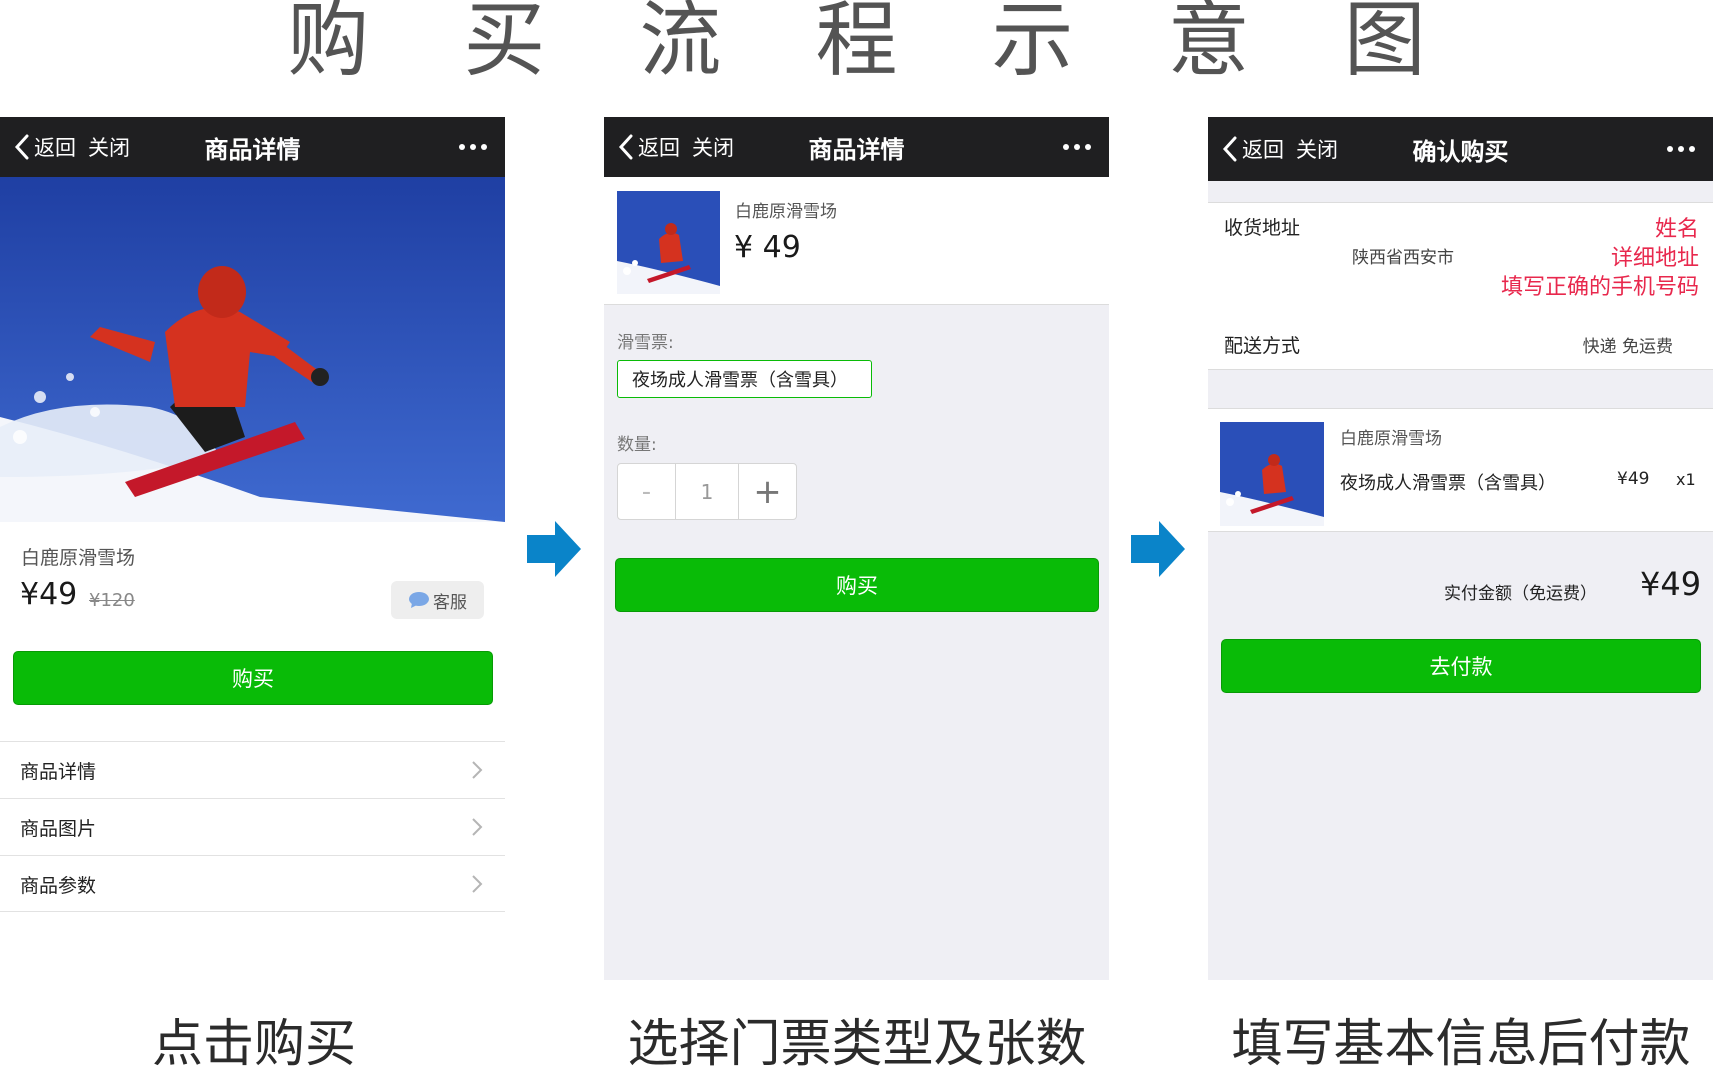 The image size is (1713, 1075). I want to click on address-phone-hint: 填写正确的手机号码, so click(1599, 287).